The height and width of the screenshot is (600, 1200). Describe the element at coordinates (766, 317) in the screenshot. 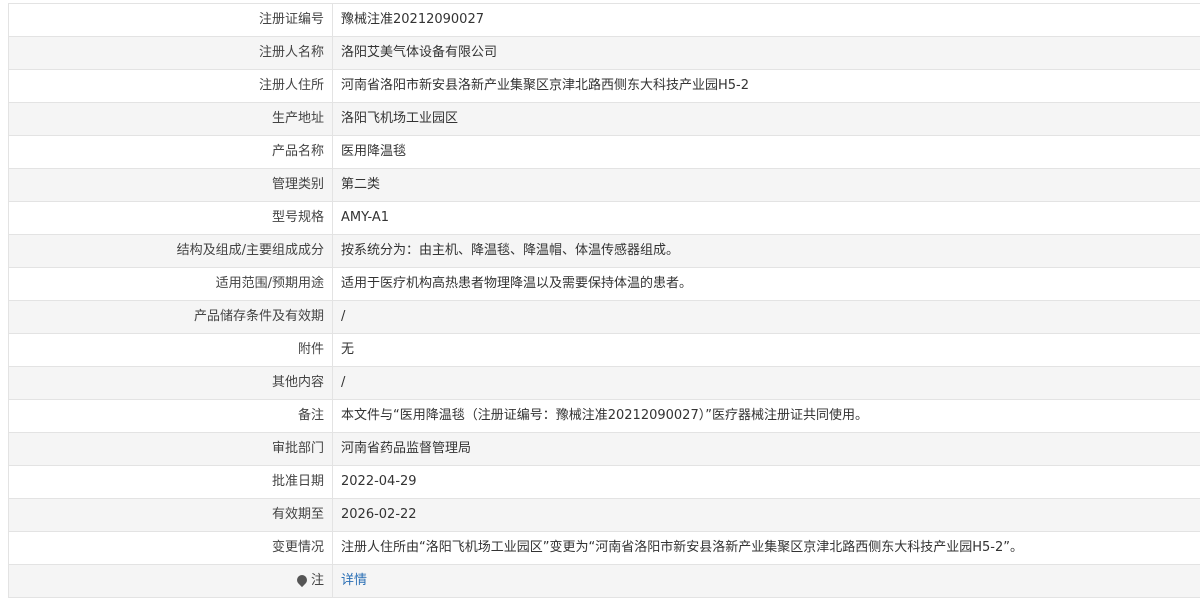

I see `value-storage-validity: /` at that location.